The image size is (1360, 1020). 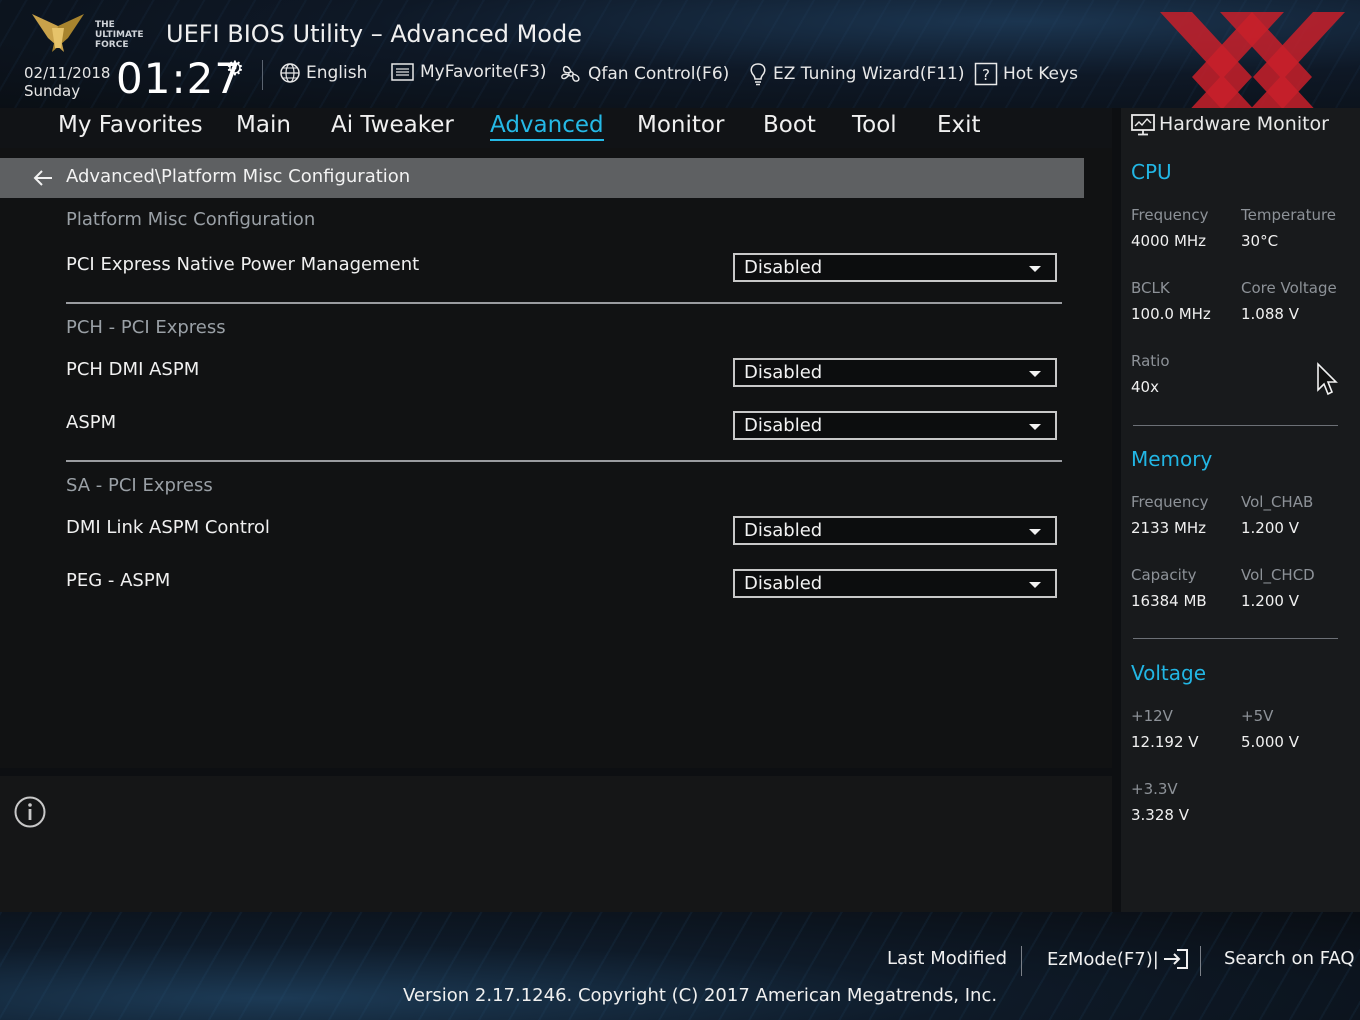 I want to click on memory-frequency-value: 2133 MHz, so click(x=1169, y=528).